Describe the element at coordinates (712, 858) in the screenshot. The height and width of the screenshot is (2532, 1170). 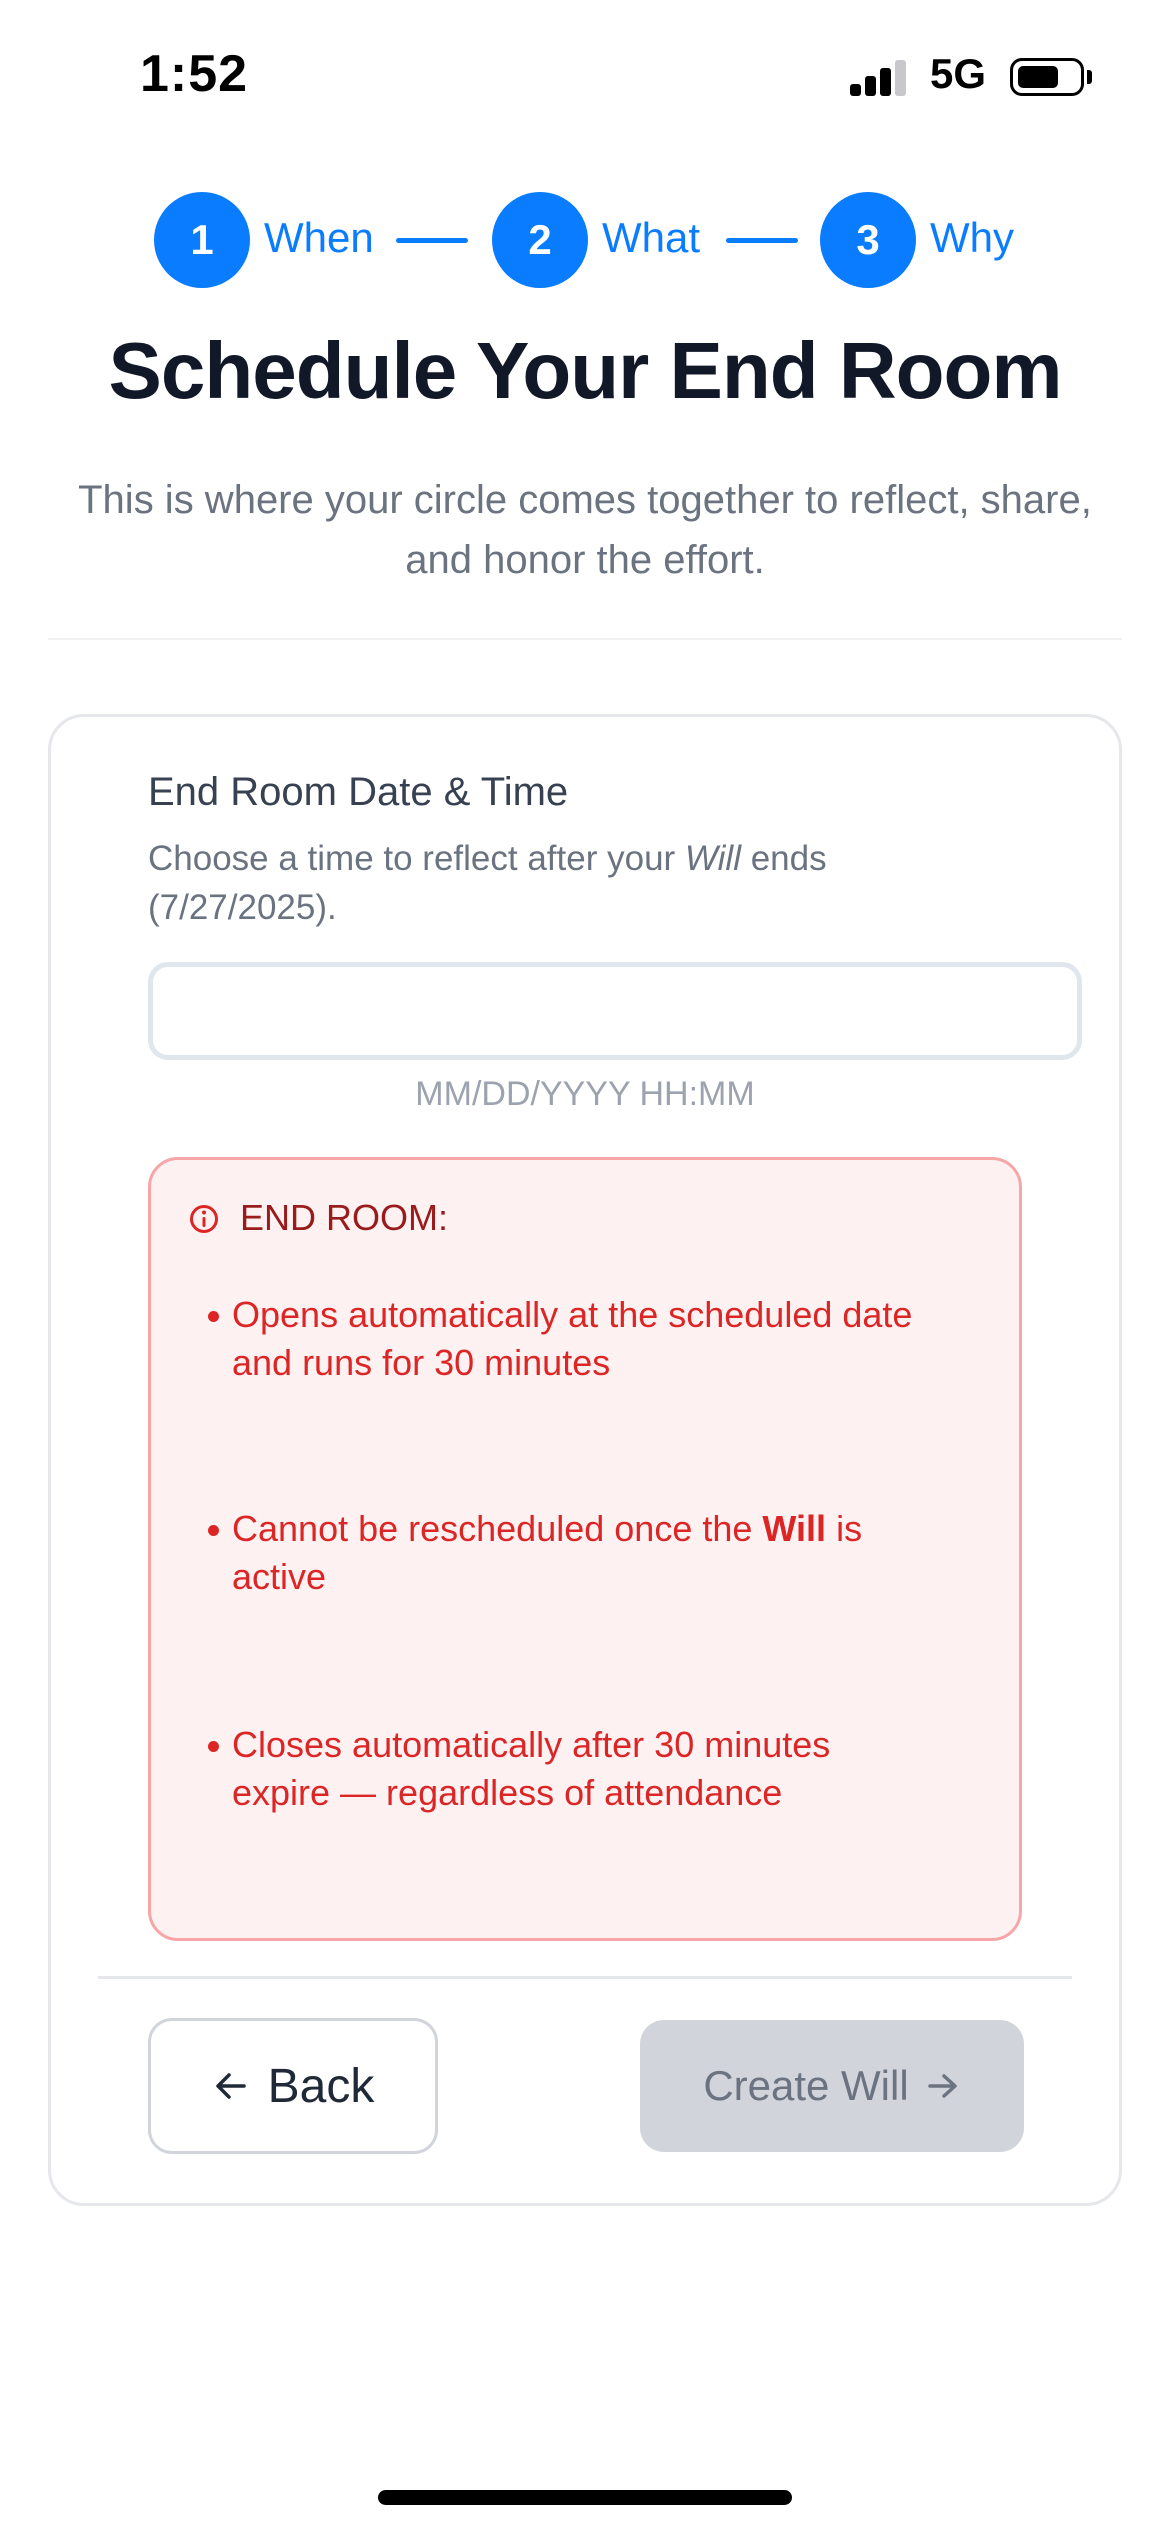
I see `help-emphasis: Will` at that location.